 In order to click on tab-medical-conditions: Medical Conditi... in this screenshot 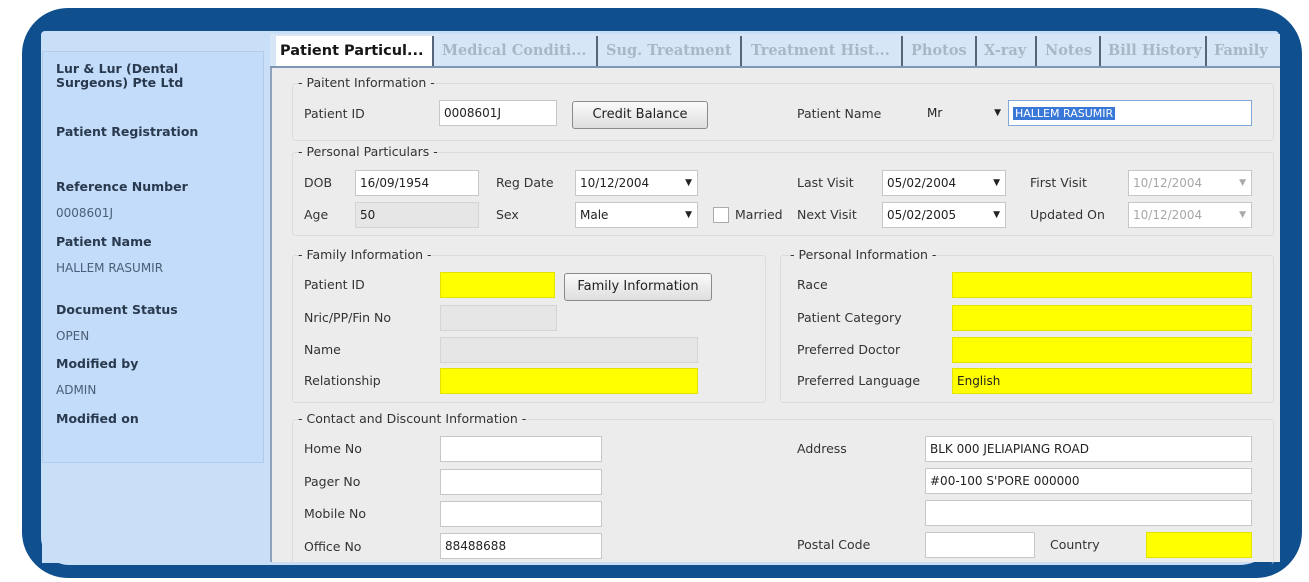, I will do `click(518, 51)`.